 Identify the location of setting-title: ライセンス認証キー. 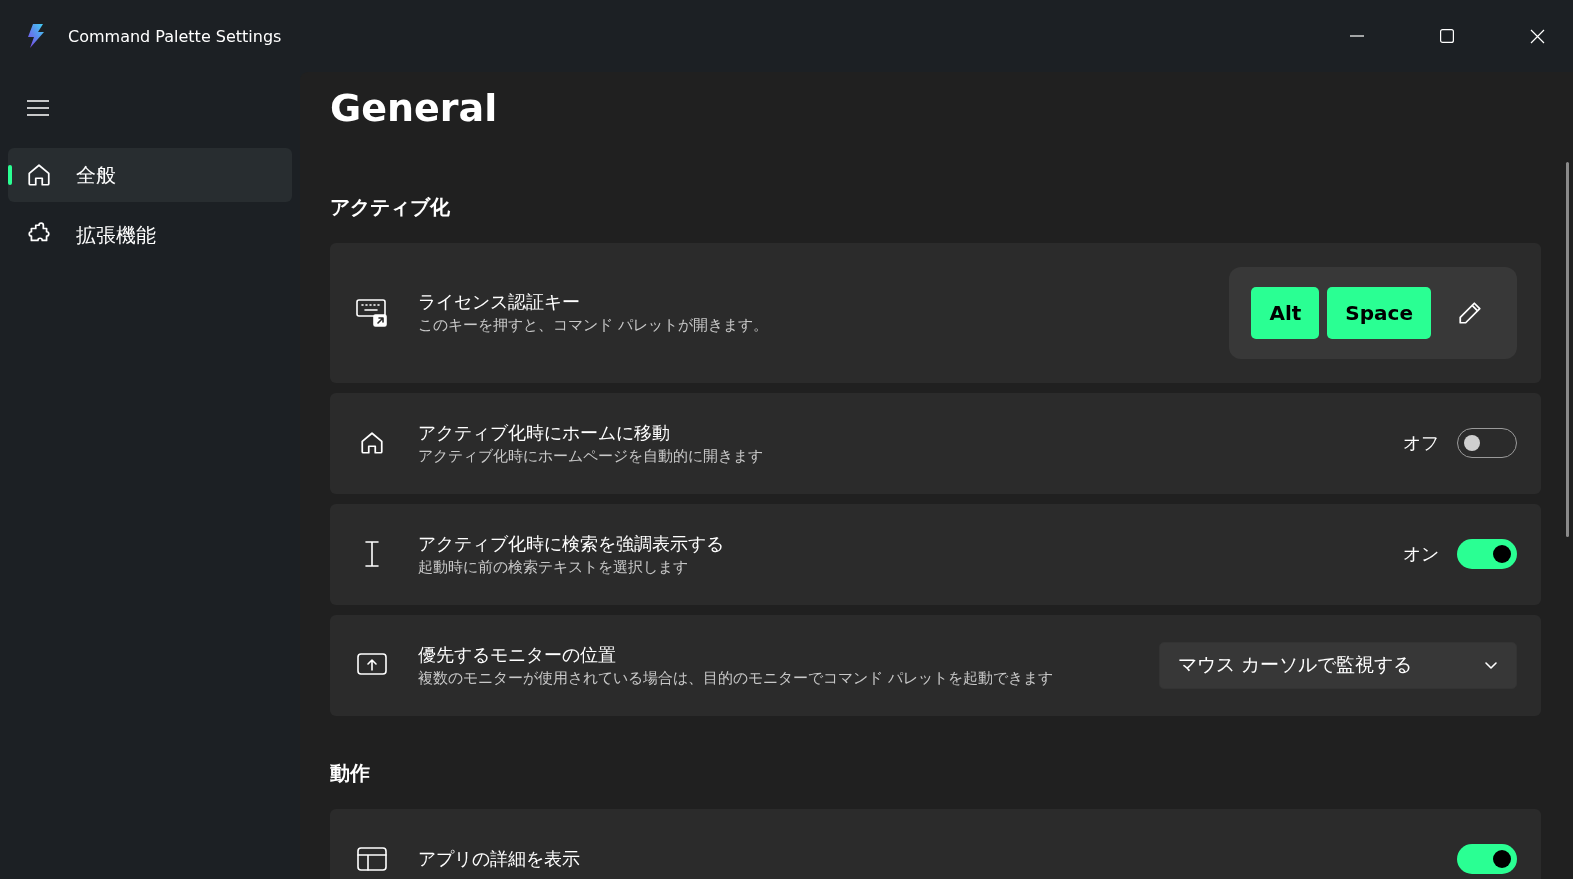
(499, 302).